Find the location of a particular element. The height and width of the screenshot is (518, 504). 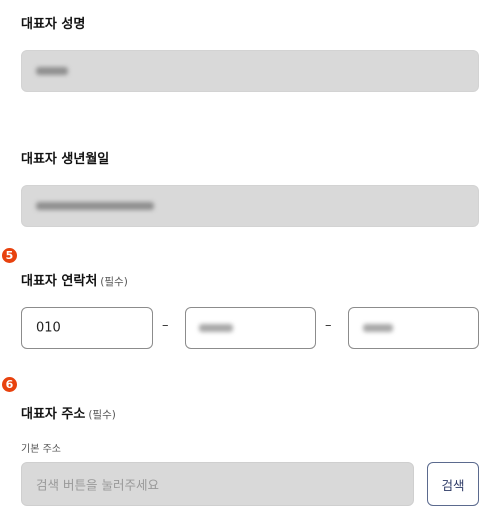

rep-address-label: 대표자 주소 (필수) is located at coordinates (68, 412).